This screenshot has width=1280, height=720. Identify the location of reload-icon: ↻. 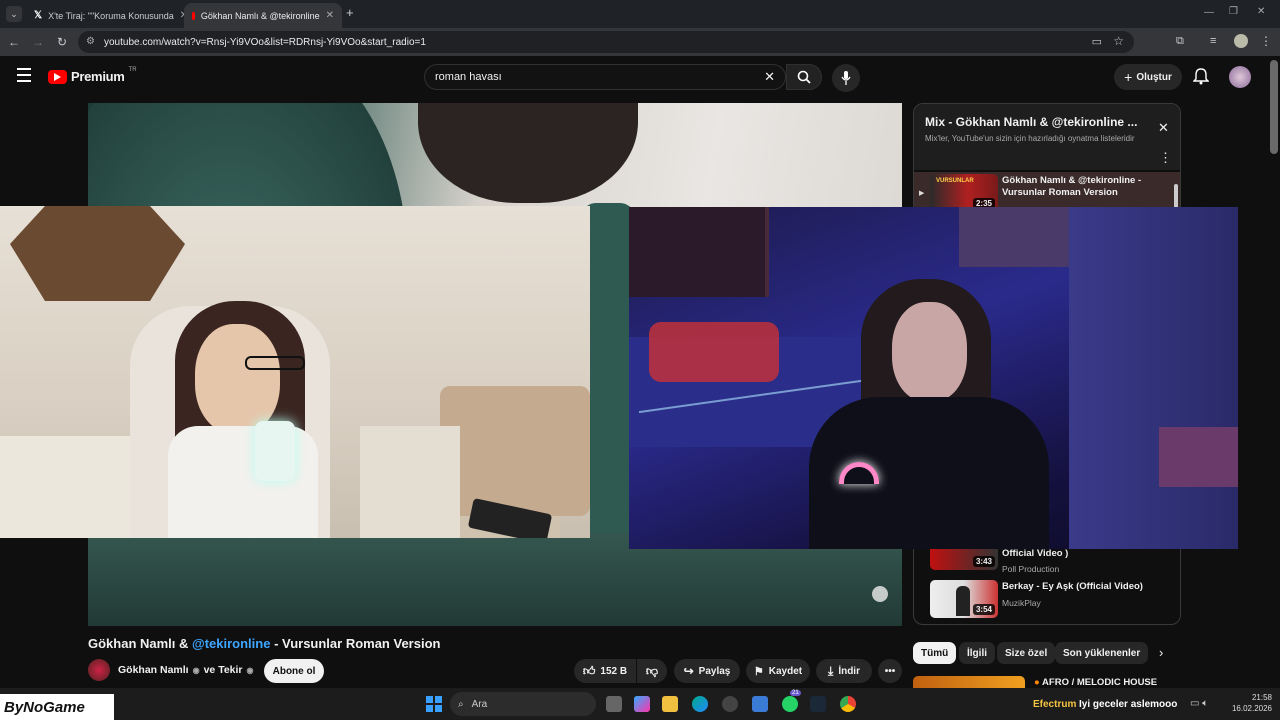
(62, 42).